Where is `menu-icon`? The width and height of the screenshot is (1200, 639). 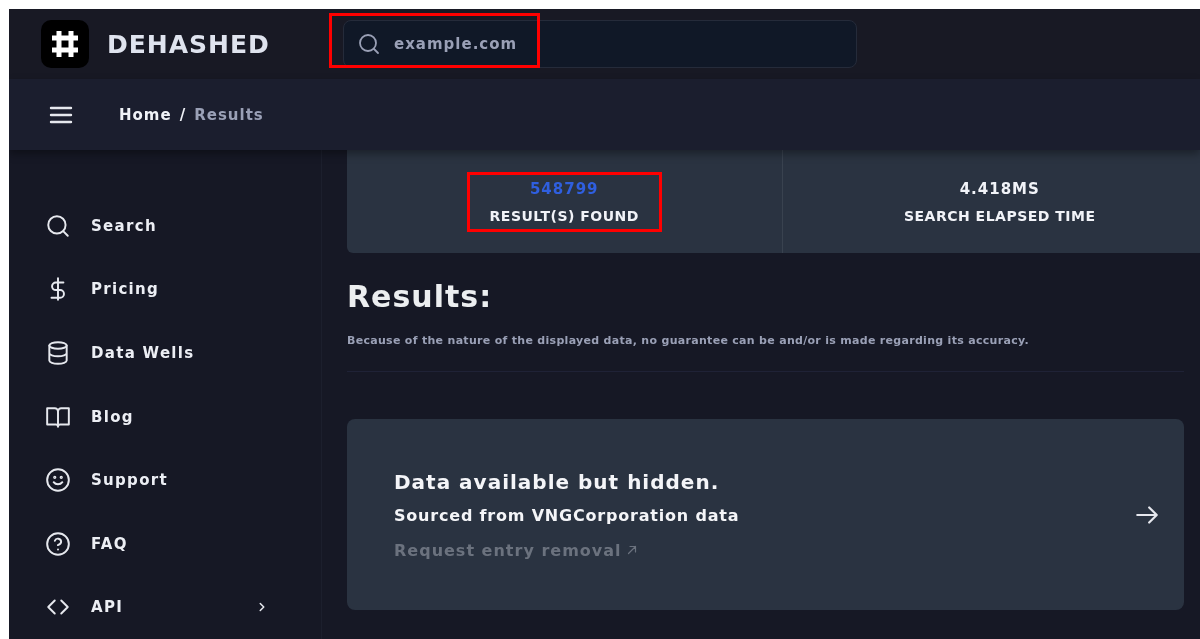
menu-icon is located at coordinates (61, 114).